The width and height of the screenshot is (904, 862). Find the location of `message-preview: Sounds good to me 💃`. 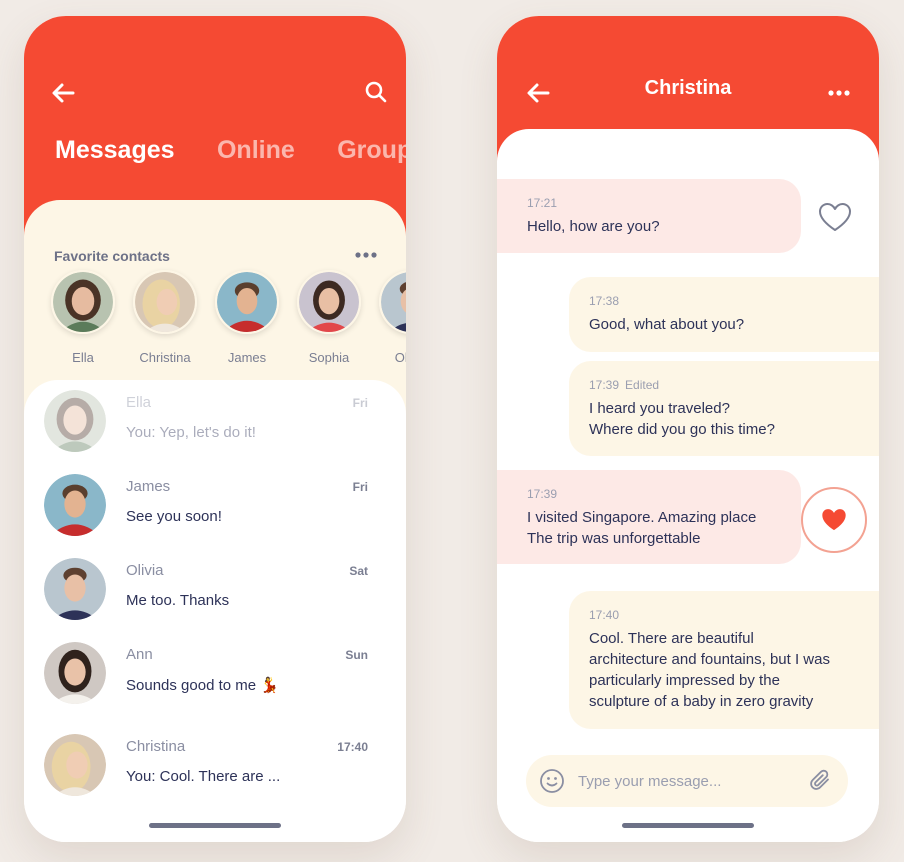

message-preview: Sounds good to me 💃 is located at coordinates (202, 685).